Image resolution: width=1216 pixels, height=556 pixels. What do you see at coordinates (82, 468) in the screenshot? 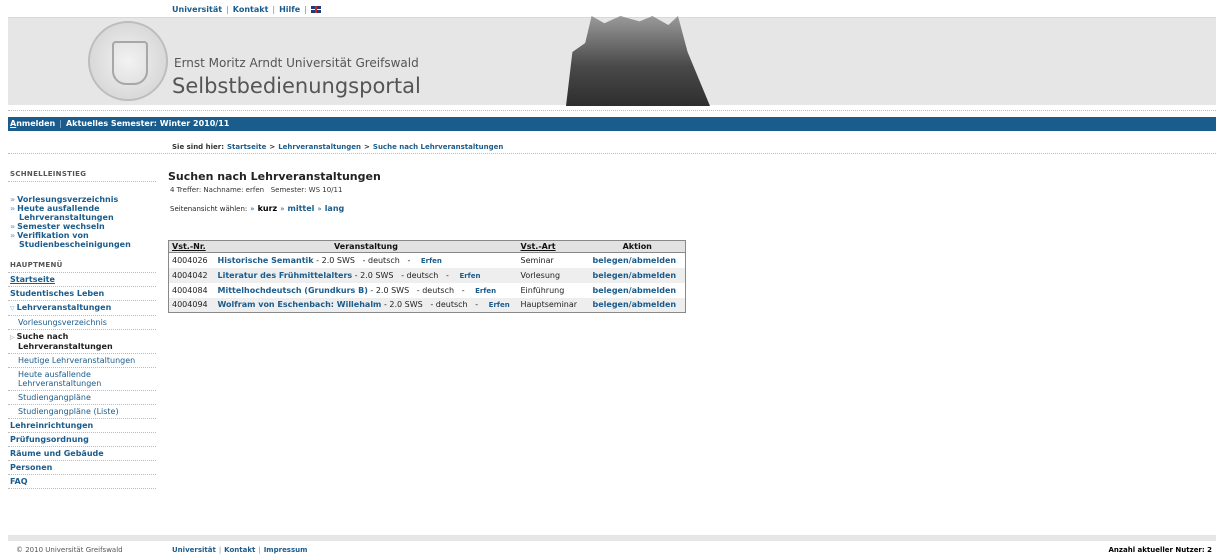
I see `menu-item-personen: Personen` at bounding box center [82, 468].